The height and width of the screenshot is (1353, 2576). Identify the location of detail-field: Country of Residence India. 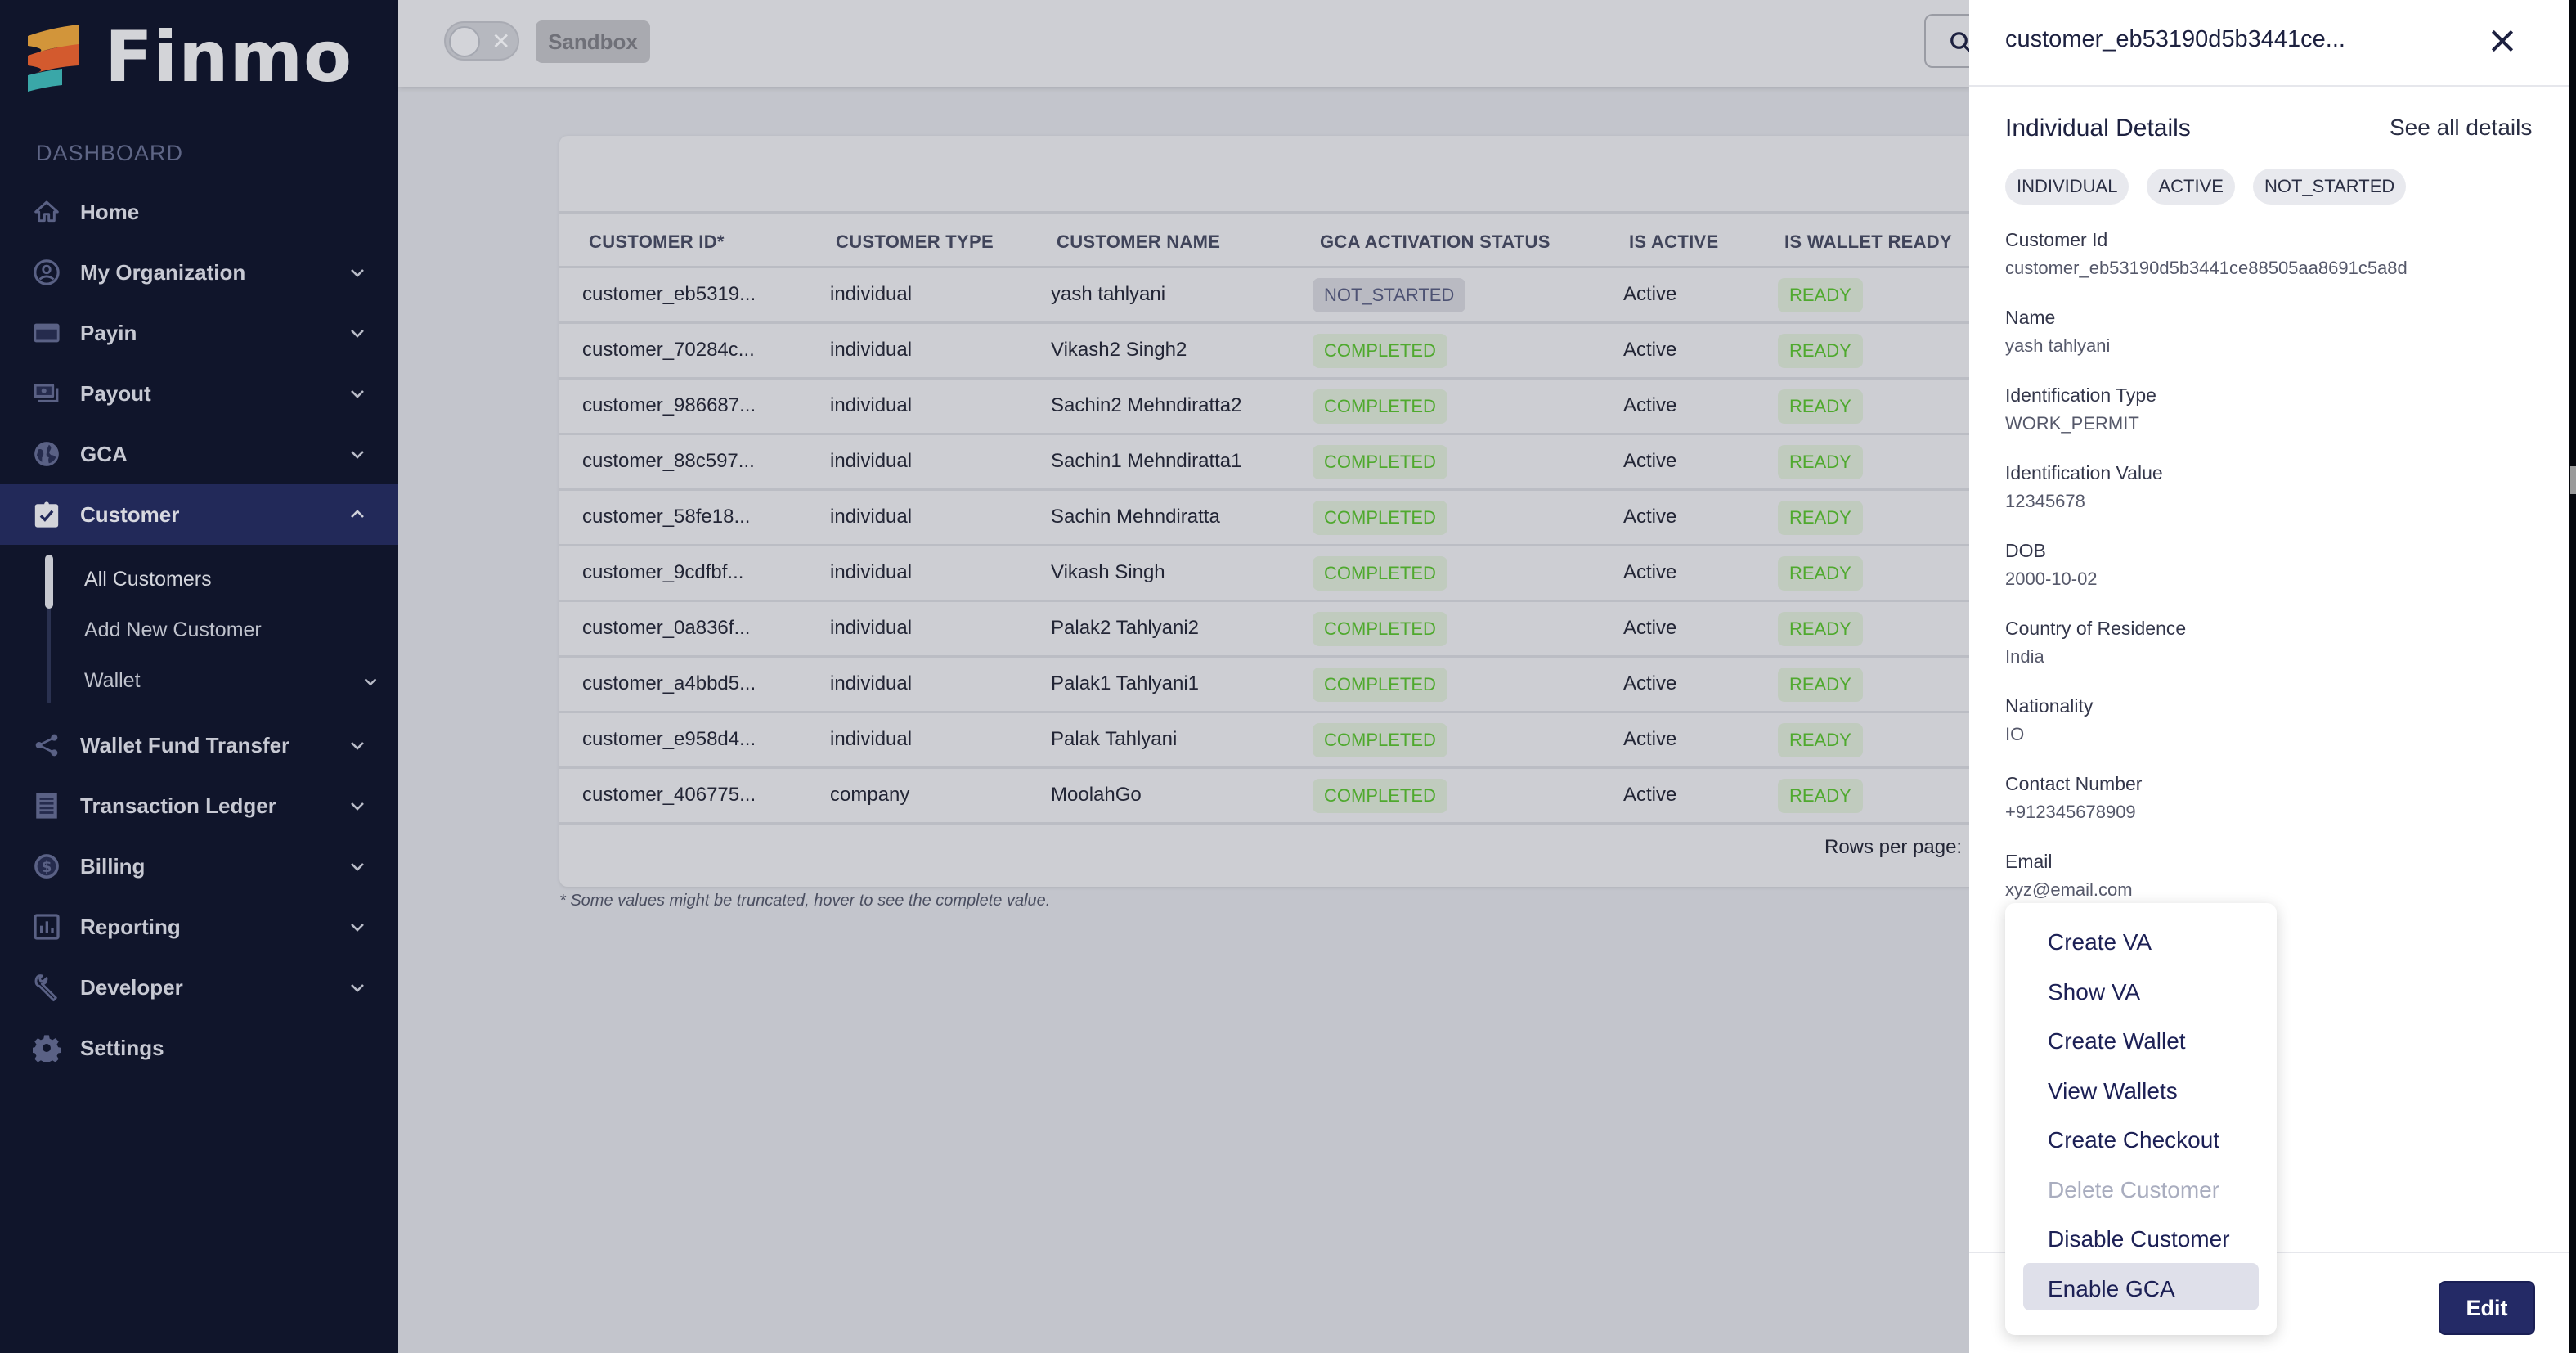
(2096, 643).